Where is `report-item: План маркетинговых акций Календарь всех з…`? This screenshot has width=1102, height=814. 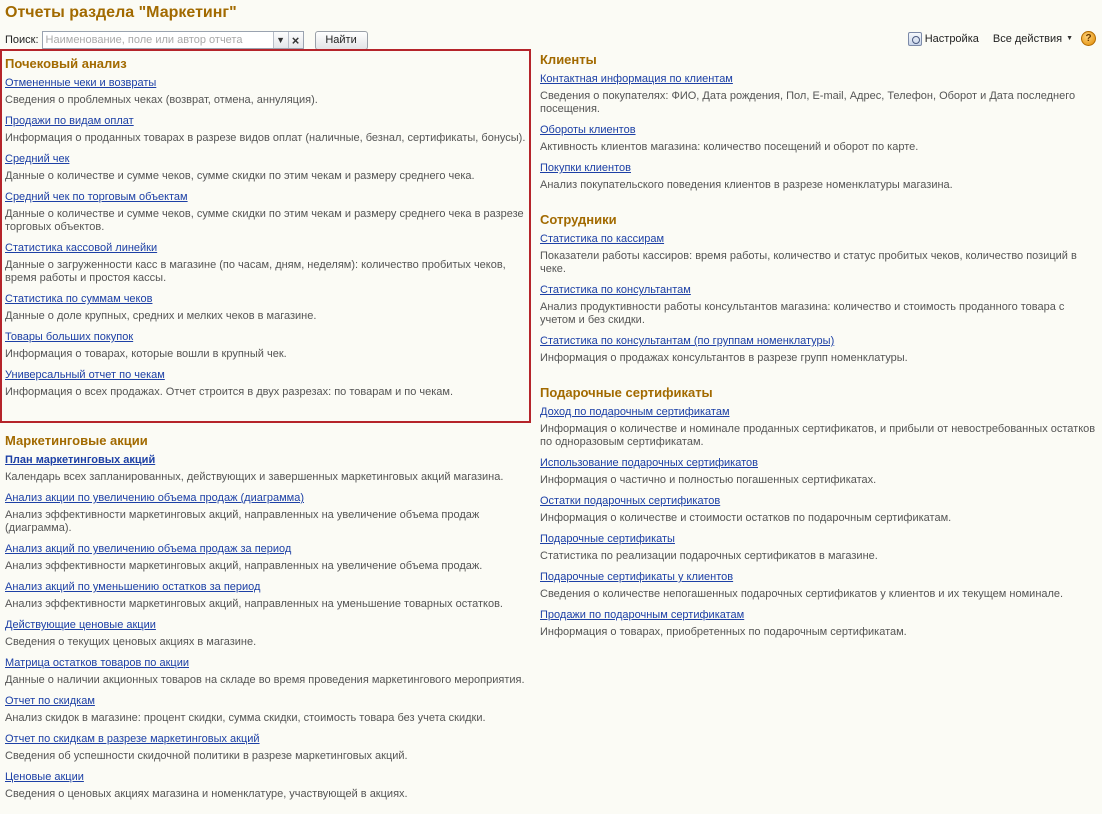
report-item: План маркетинговых акций Календарь всех з… is located at coordinates (268, 468).